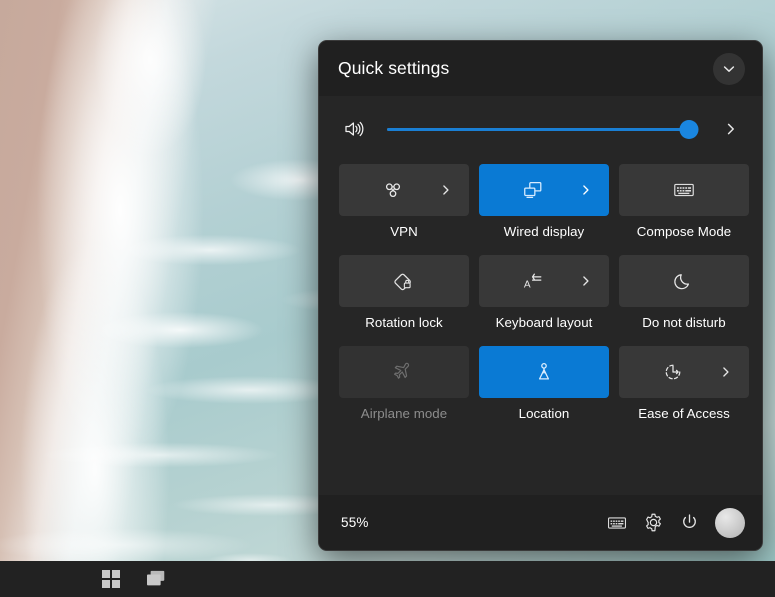 The height and width of the screenshot is (597, 775). I want to click on chevron-down-icon, so click(729, 68).